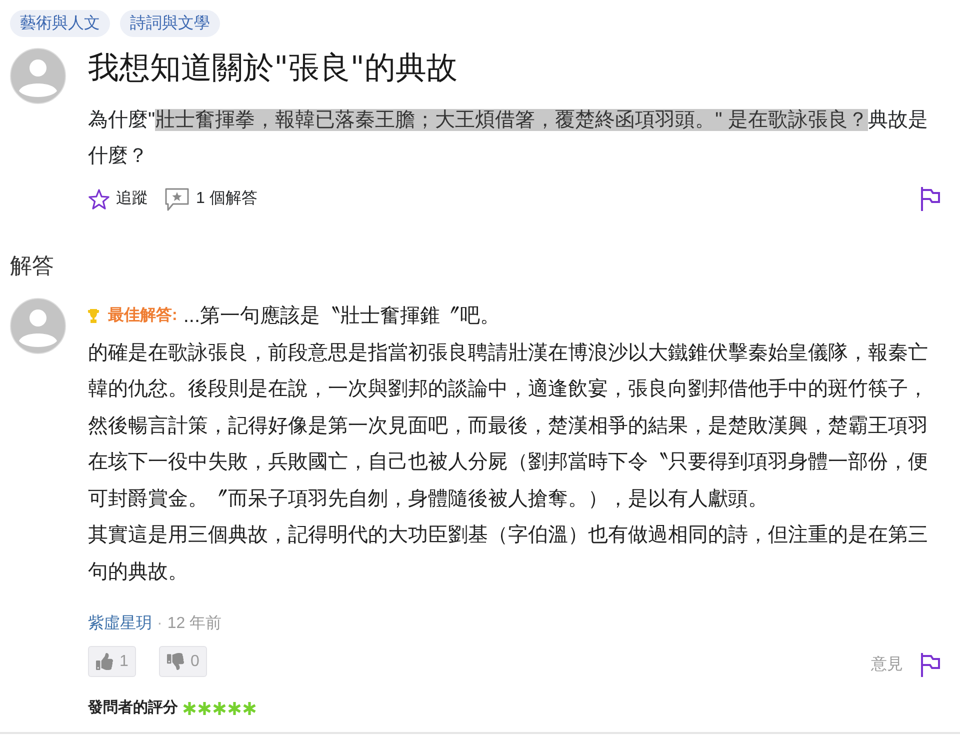 This screenshot has height=747, width=960. I want to click on question-text: 為什麼"壯士奮揮拳，報韓已落秦王膽；大王煩借箸，覆楚終函項羽頭。" 是在歌詠張良？典故是什麼？, so click(508, 138).